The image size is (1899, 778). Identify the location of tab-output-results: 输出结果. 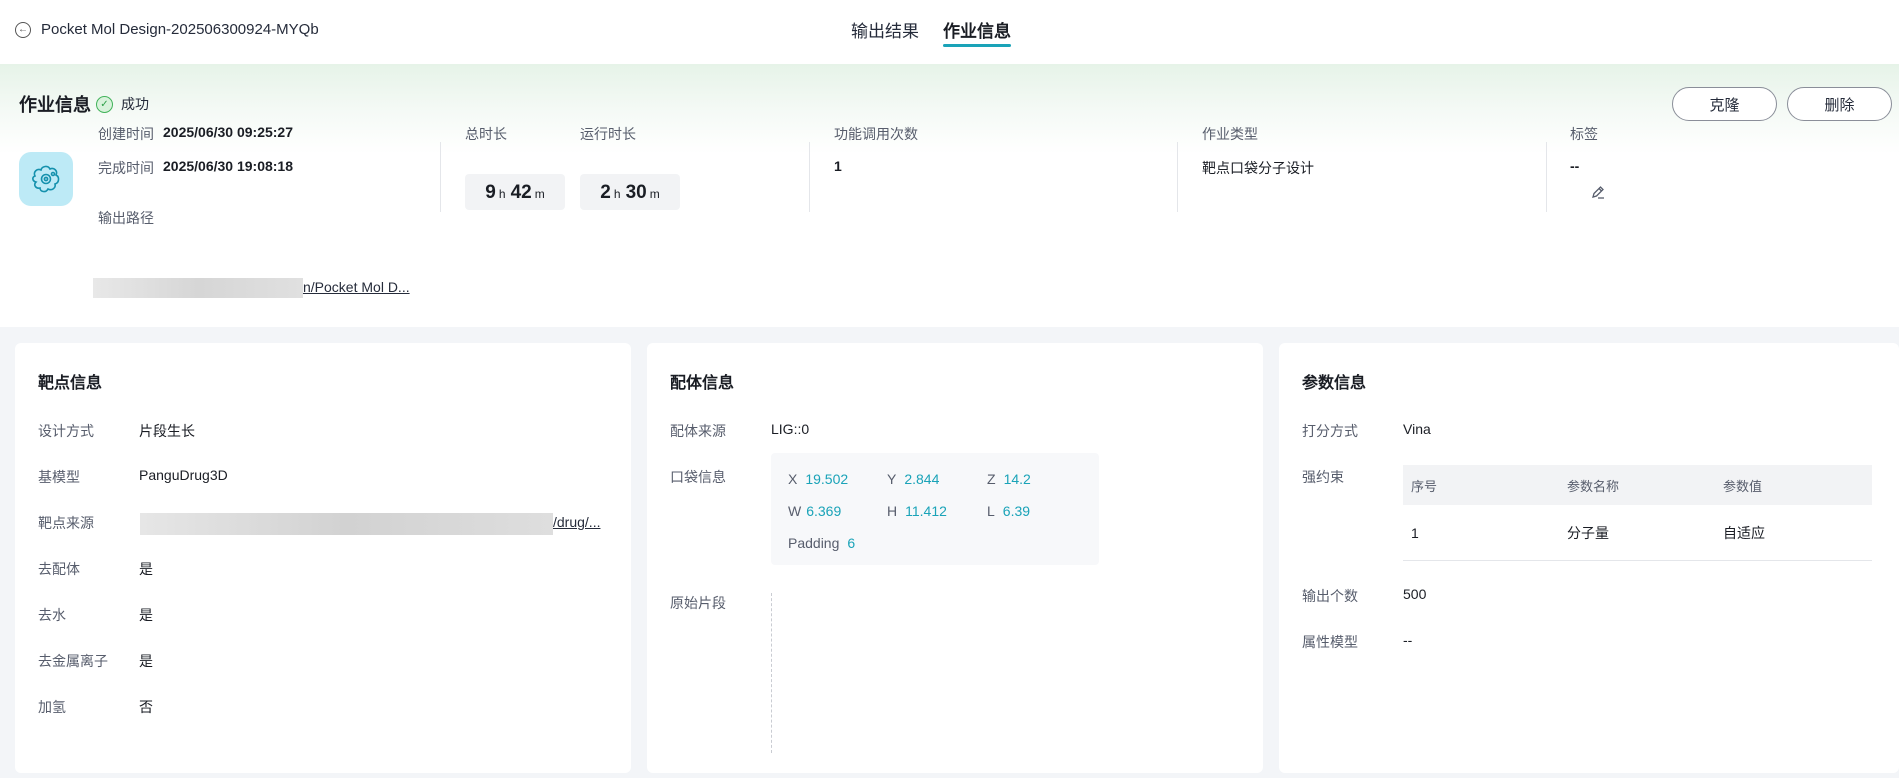
(885, 32).